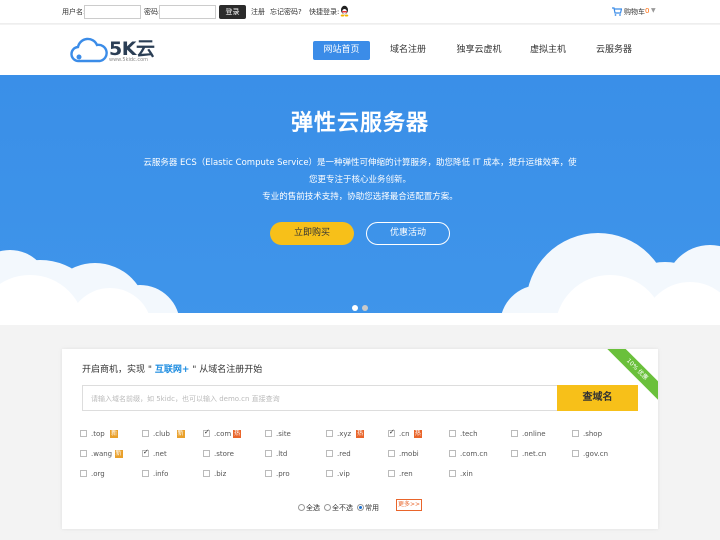  Describe the element at coordinates (98, 434) in the screenshot. I see `tld-name: .top` at that location.